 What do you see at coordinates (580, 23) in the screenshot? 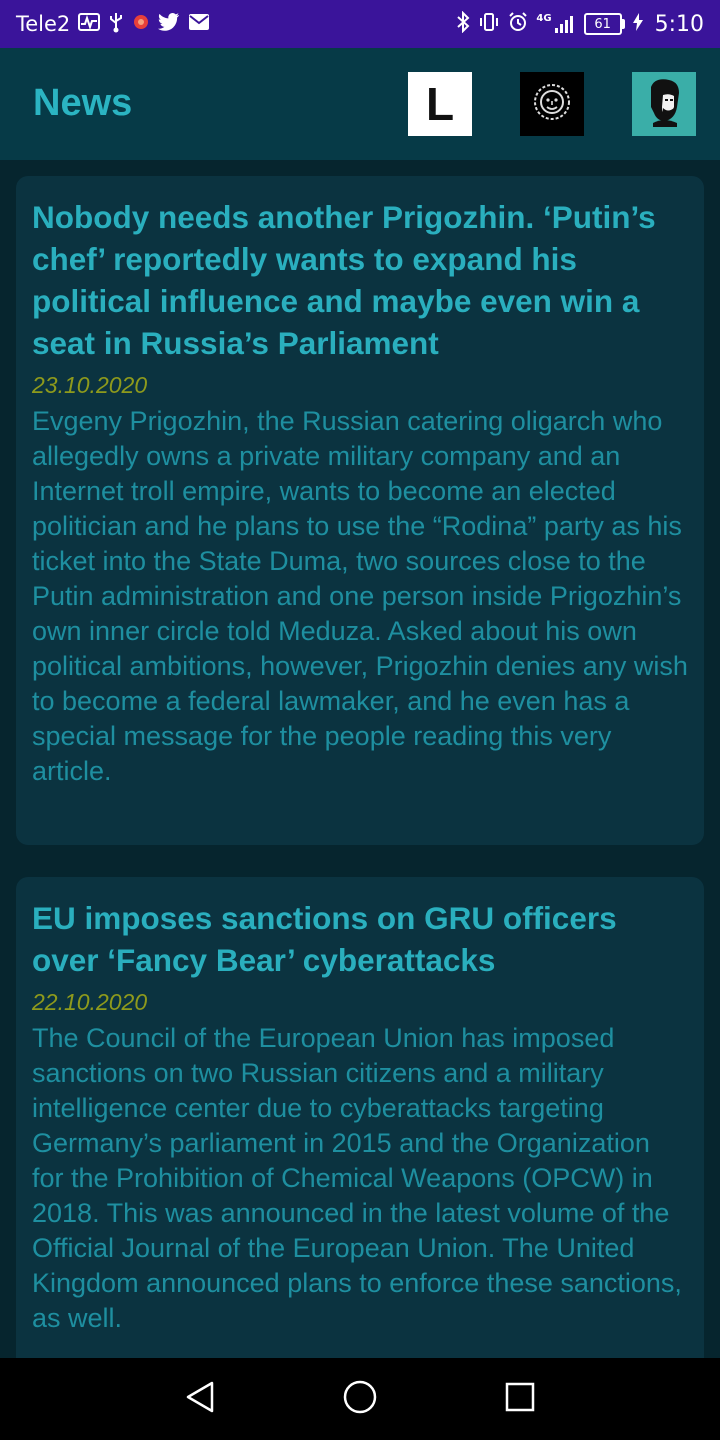
I see `status-right: 4G 61 5:10` at bounding box center [580, 23].